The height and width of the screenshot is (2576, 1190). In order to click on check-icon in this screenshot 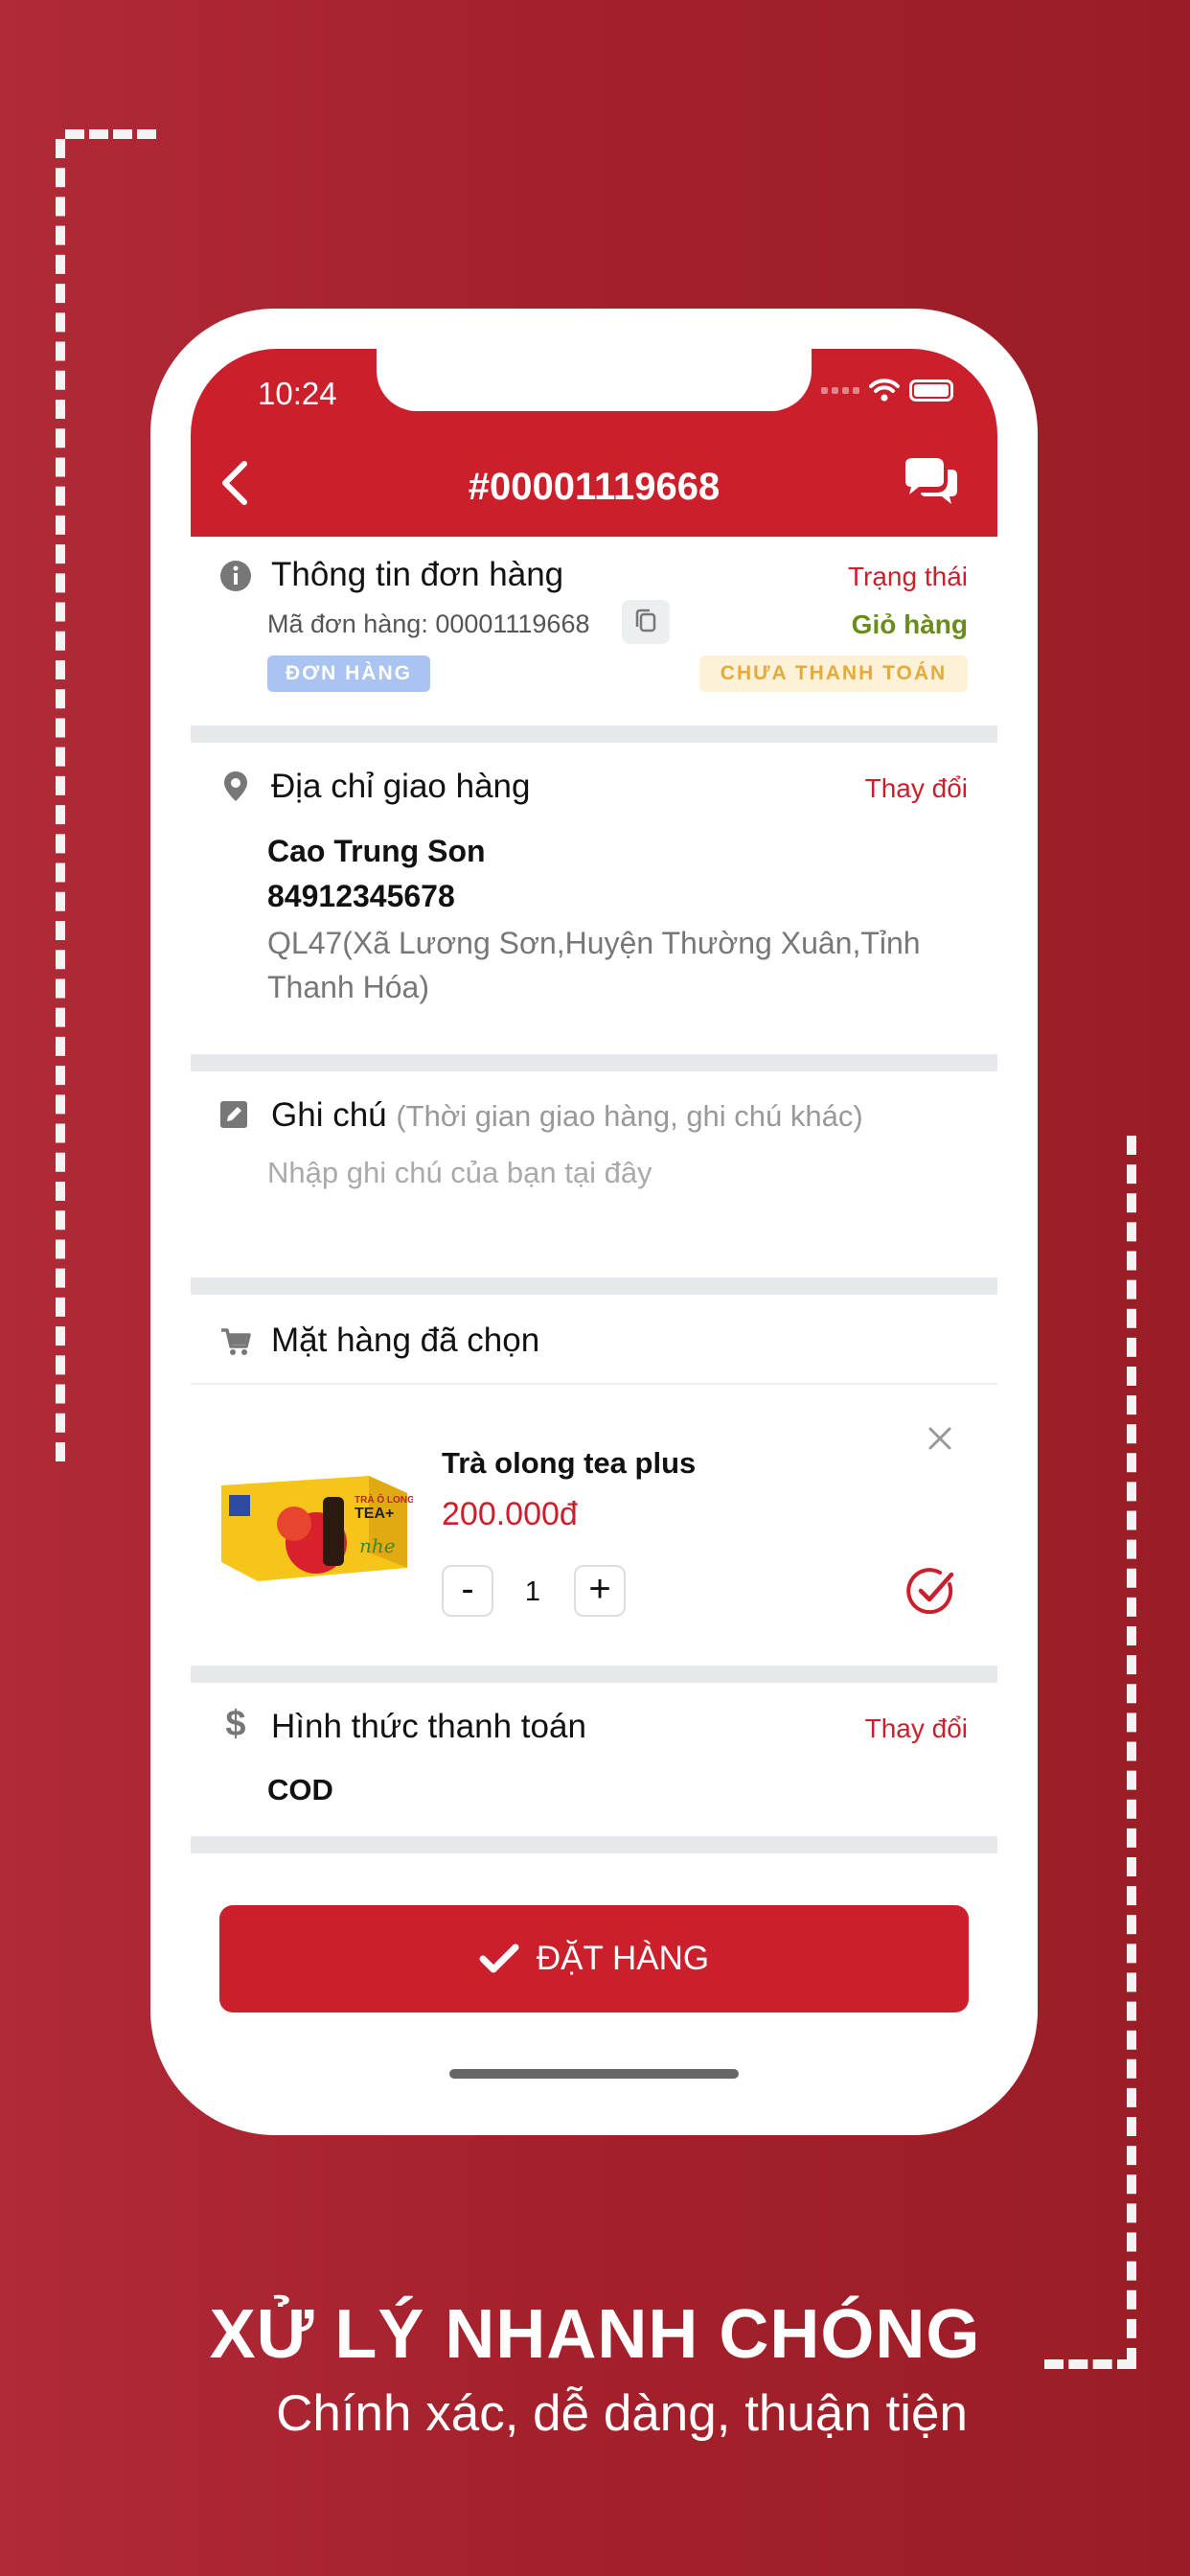, I will do `click(499, 1958)`.